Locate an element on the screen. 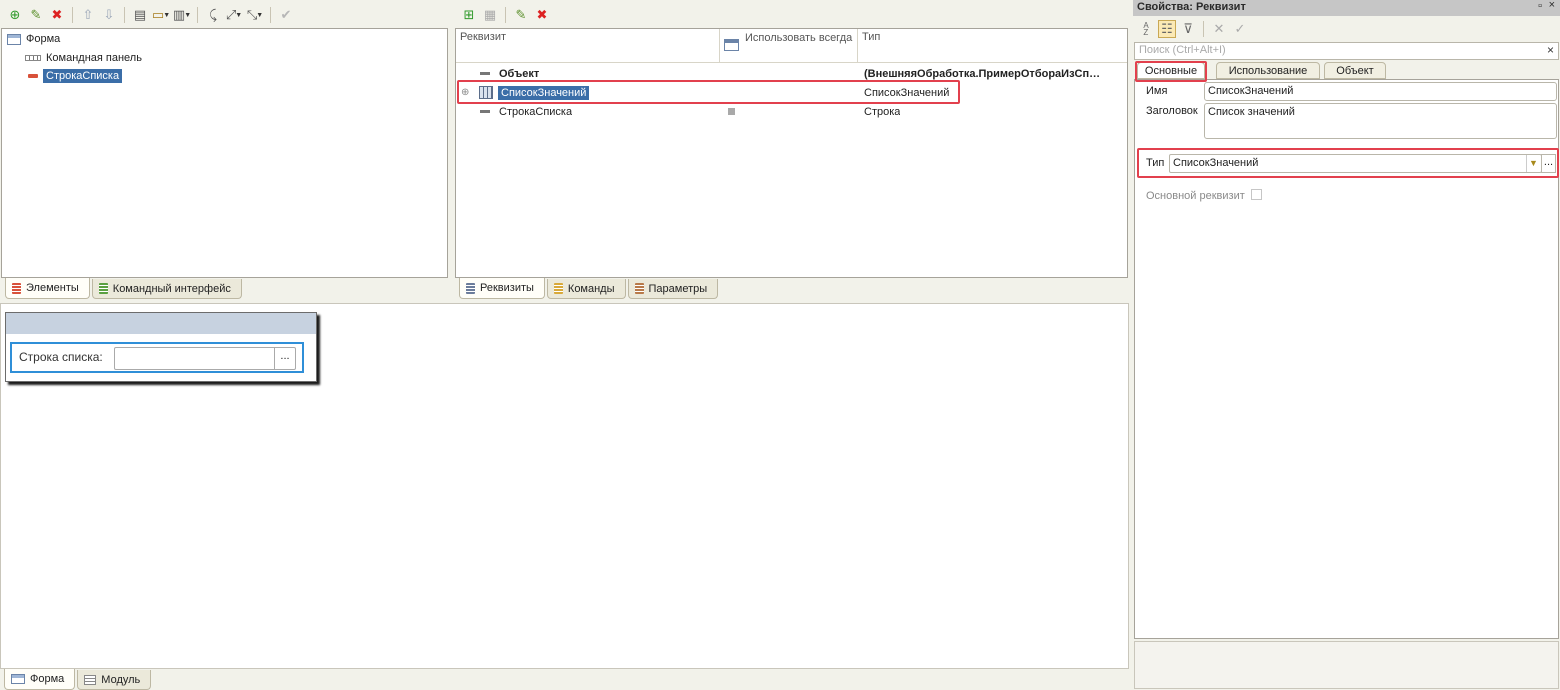  tree-item-form: Форма is located at coordinates (33, 39).